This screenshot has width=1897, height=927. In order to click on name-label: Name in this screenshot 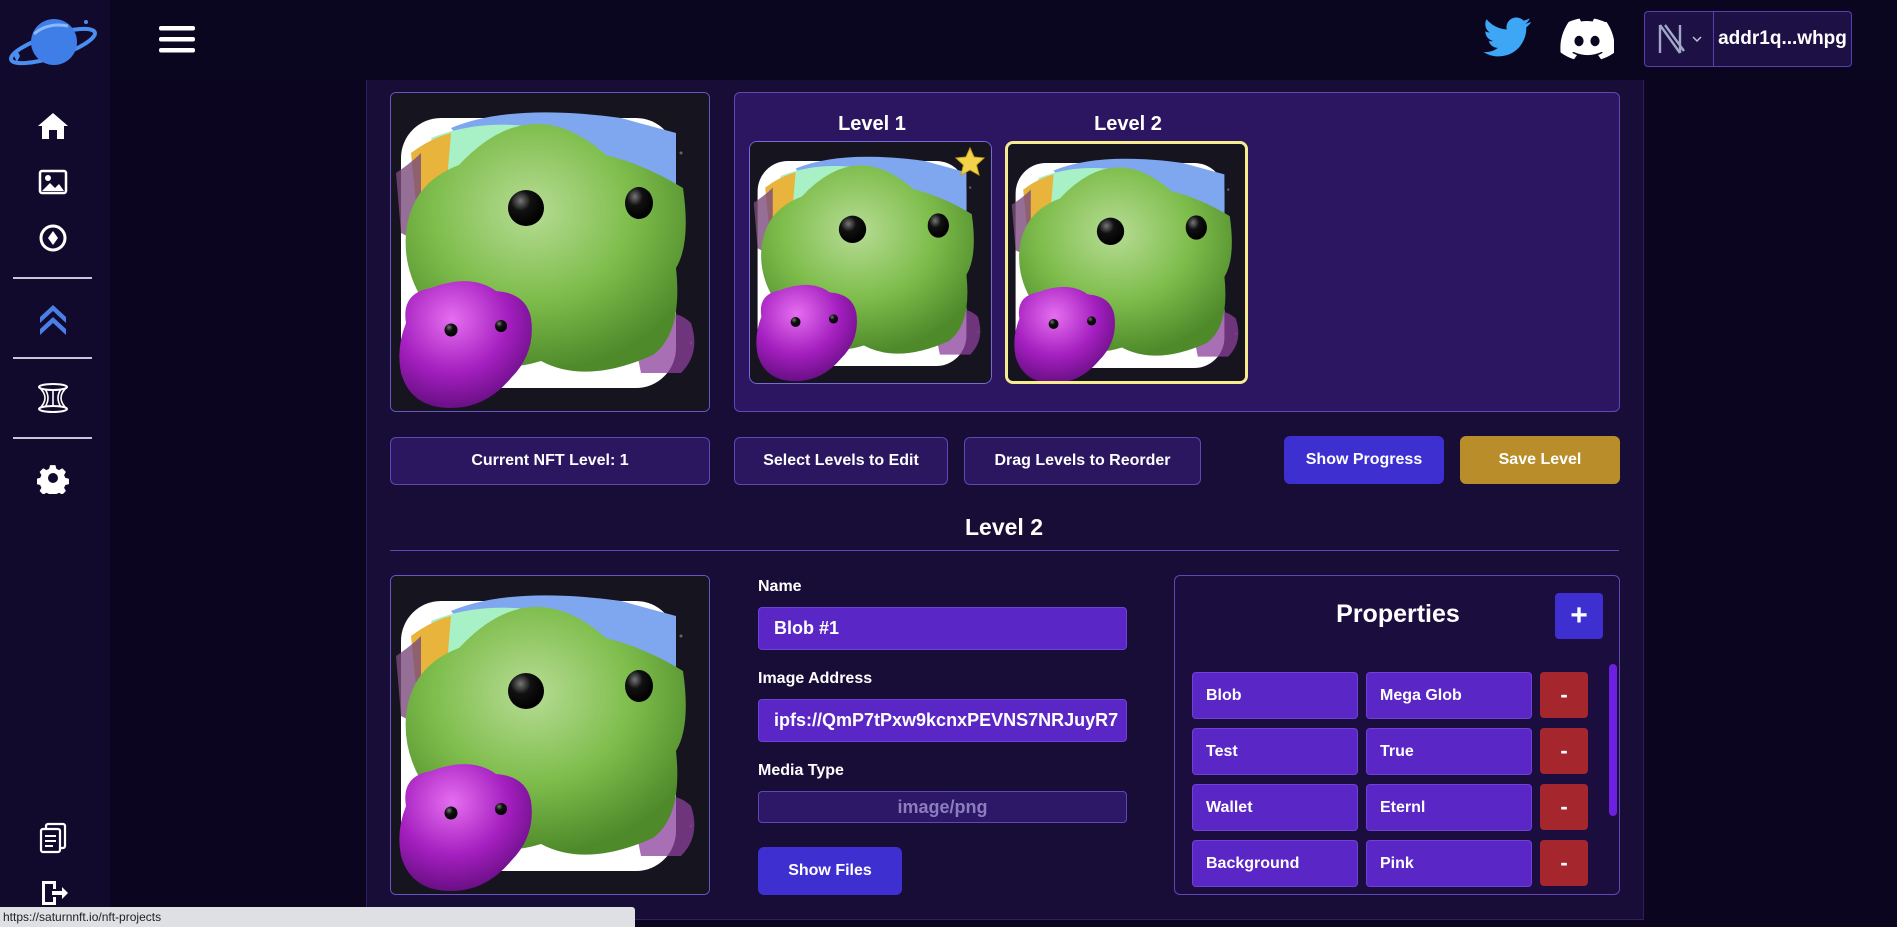, I will do `click(780, 586)`.